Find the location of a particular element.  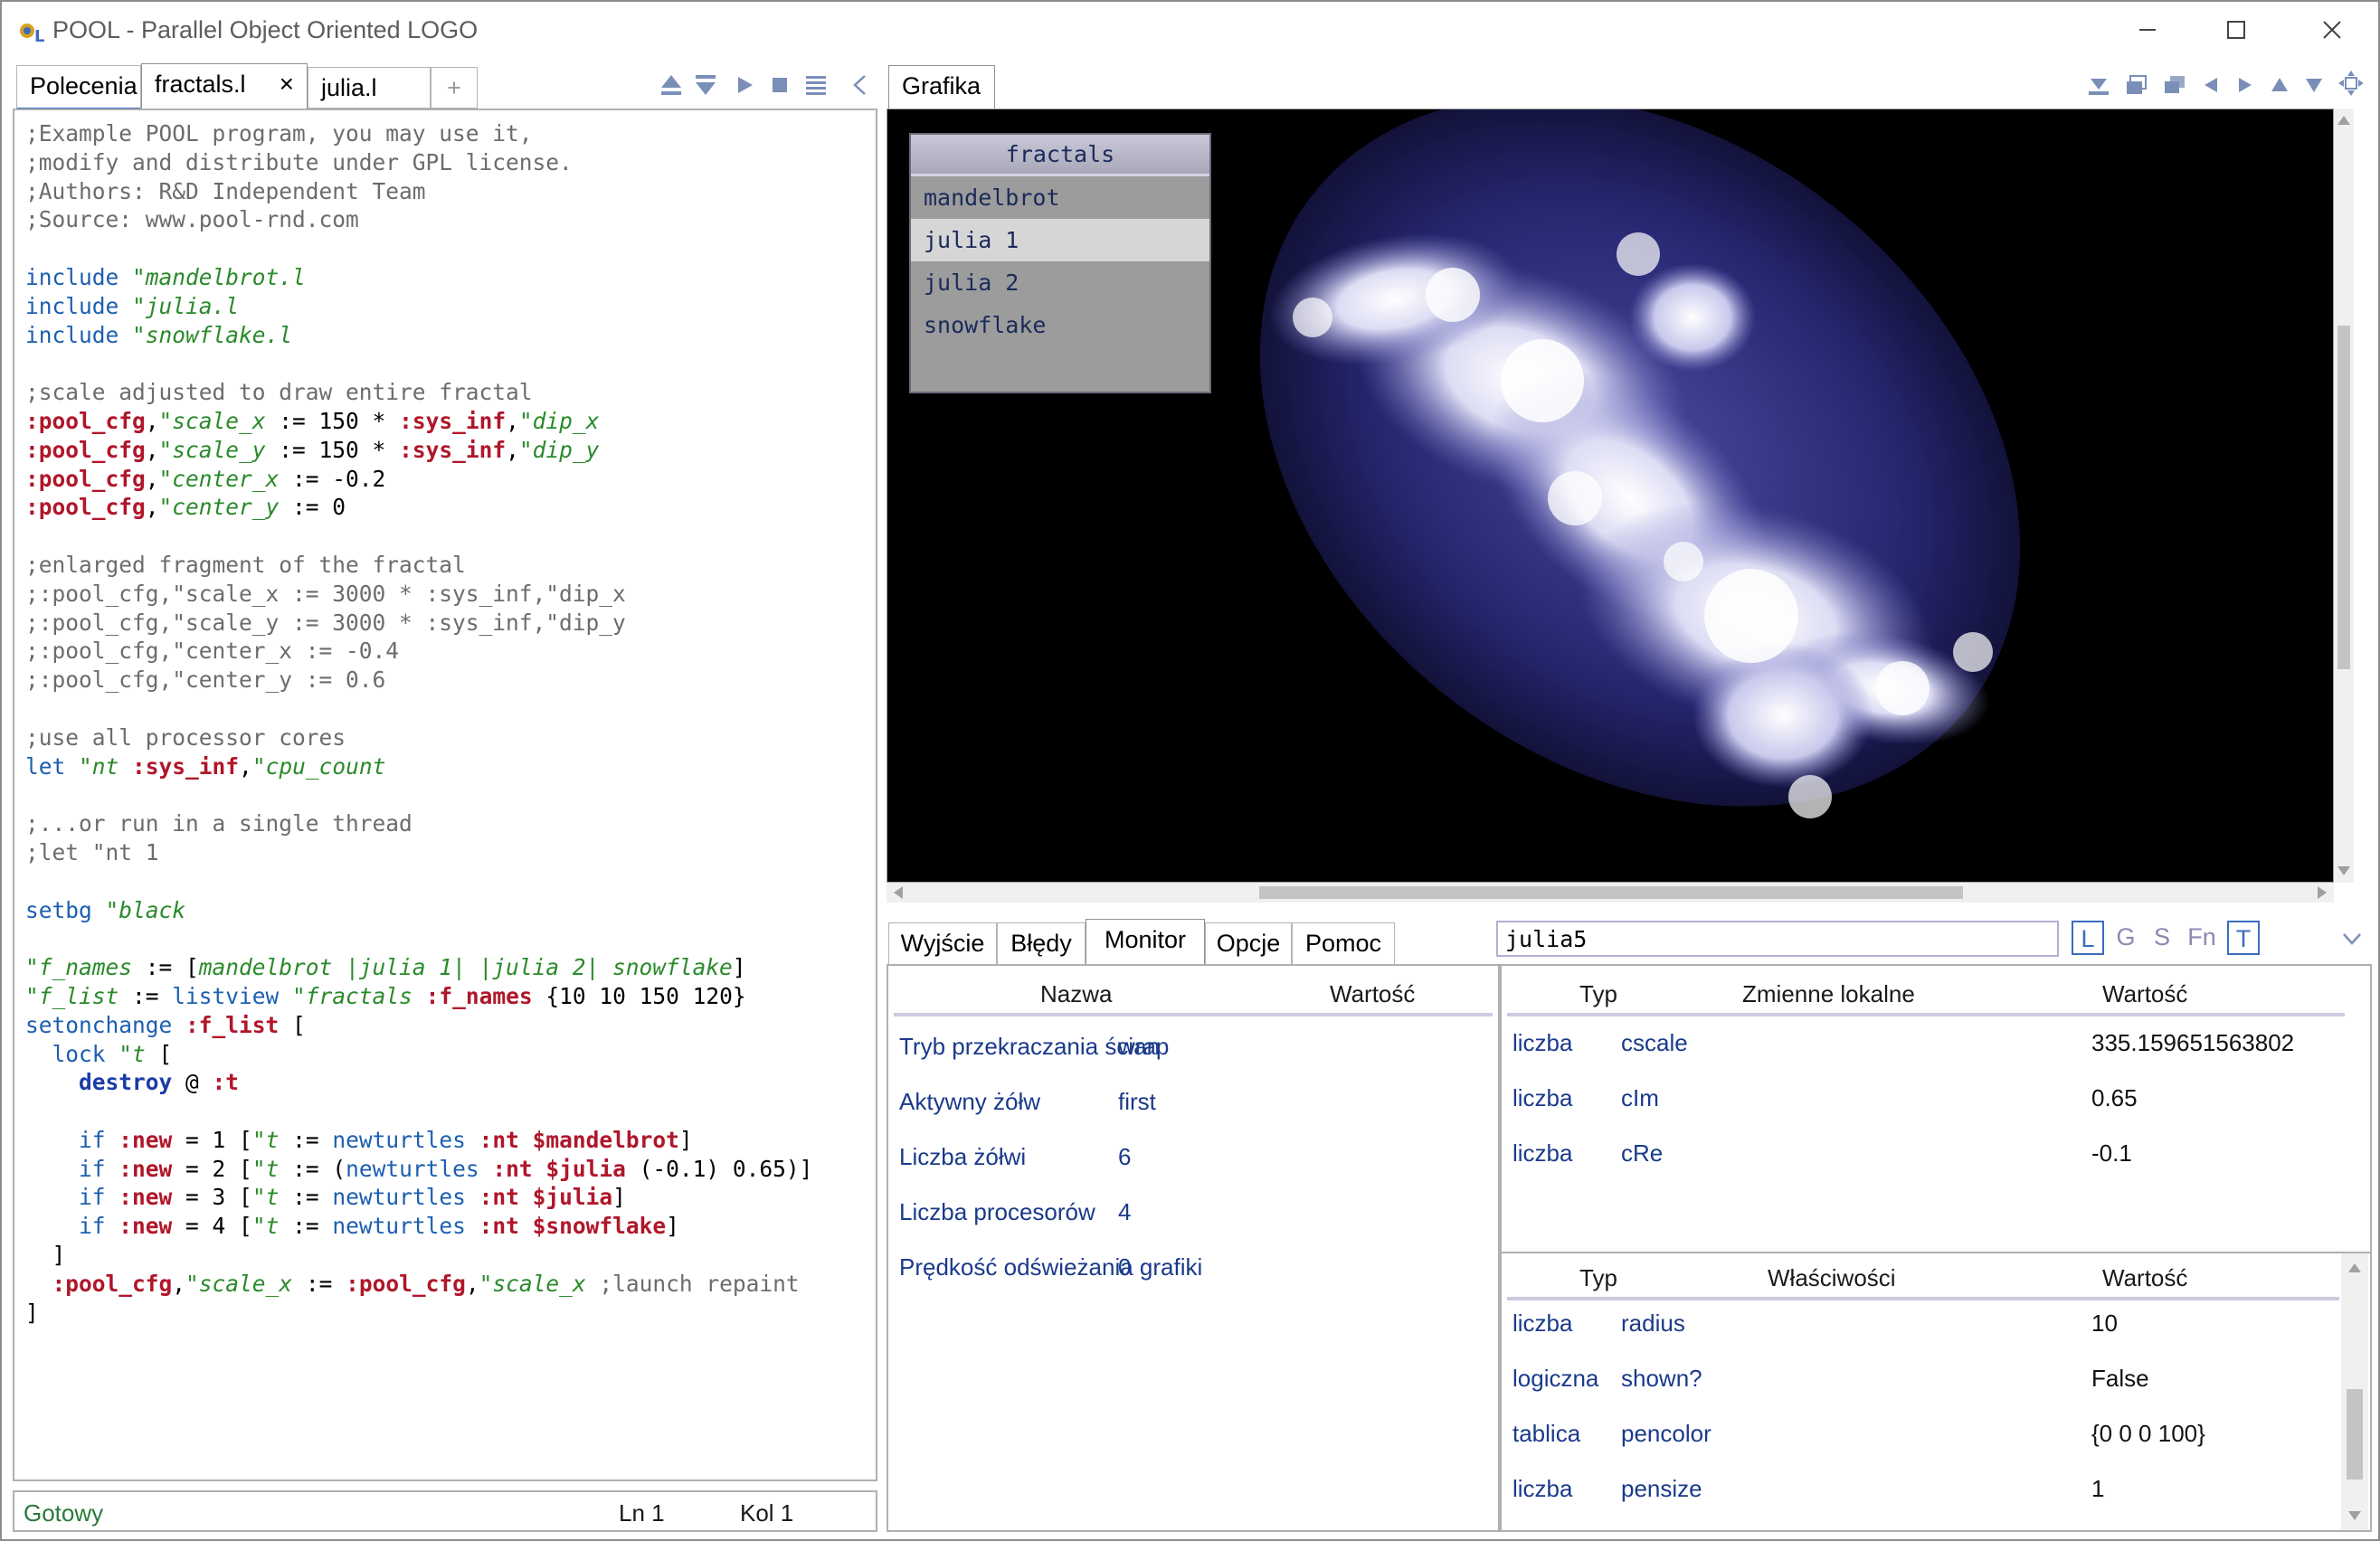

vertical-scroll-thumb is located at coordinates (2344, 498).